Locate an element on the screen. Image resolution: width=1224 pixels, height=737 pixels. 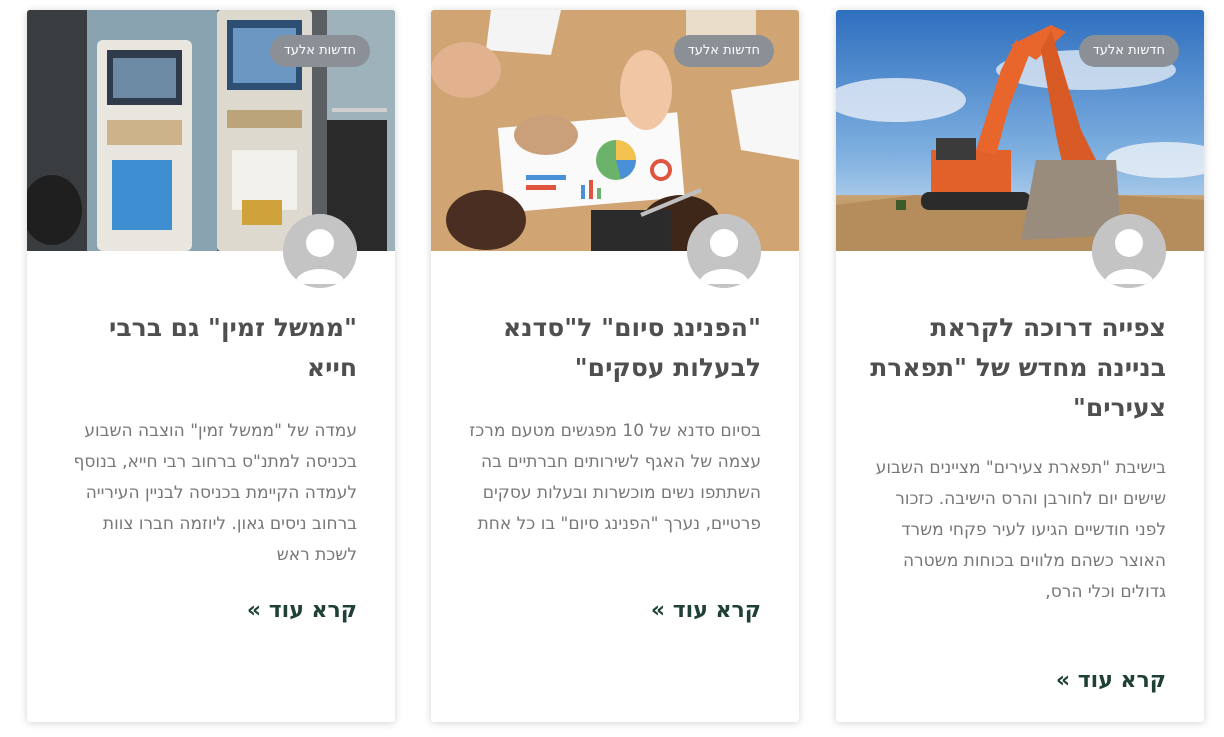
post-title: "הפנינג סיום" ל"סדנא לבעלות עסקים" is located at coordinates (611, 348).